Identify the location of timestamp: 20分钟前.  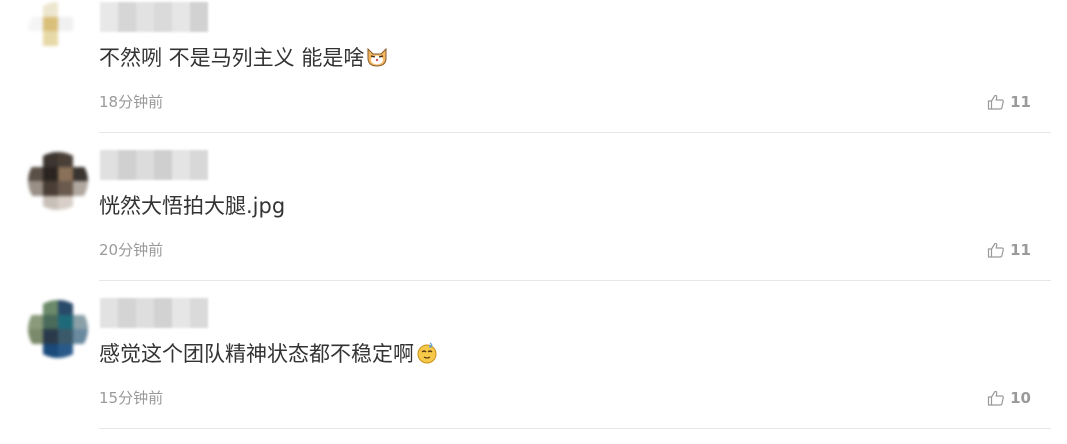
(131, 250).